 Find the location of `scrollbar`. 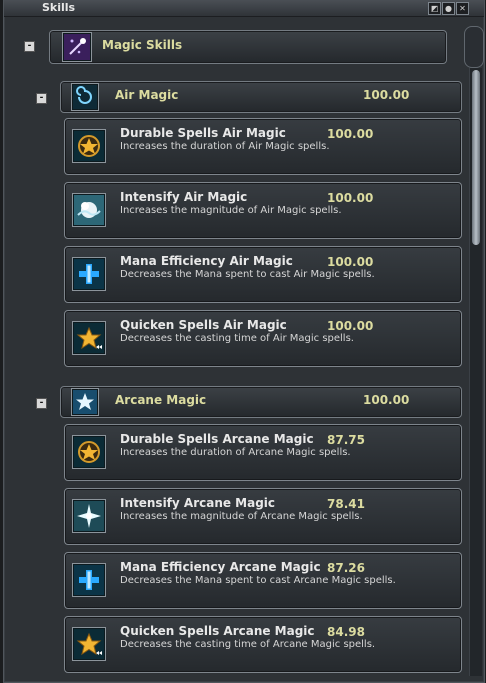

scrollbar is located at coordinates (475, 372).